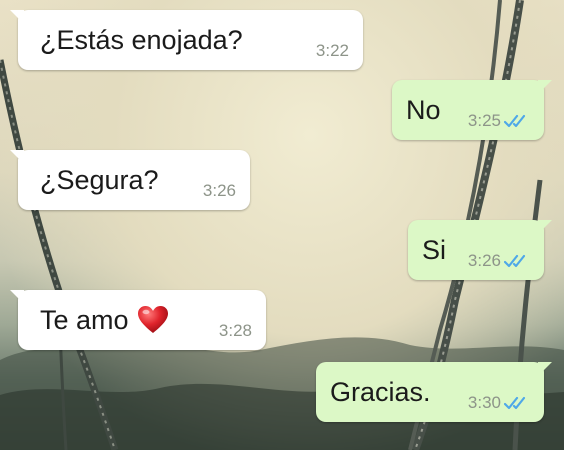 The width and height of the screenshot is (564, 450). I want to click on message-timestamp: 3:28, so click(235, 330).